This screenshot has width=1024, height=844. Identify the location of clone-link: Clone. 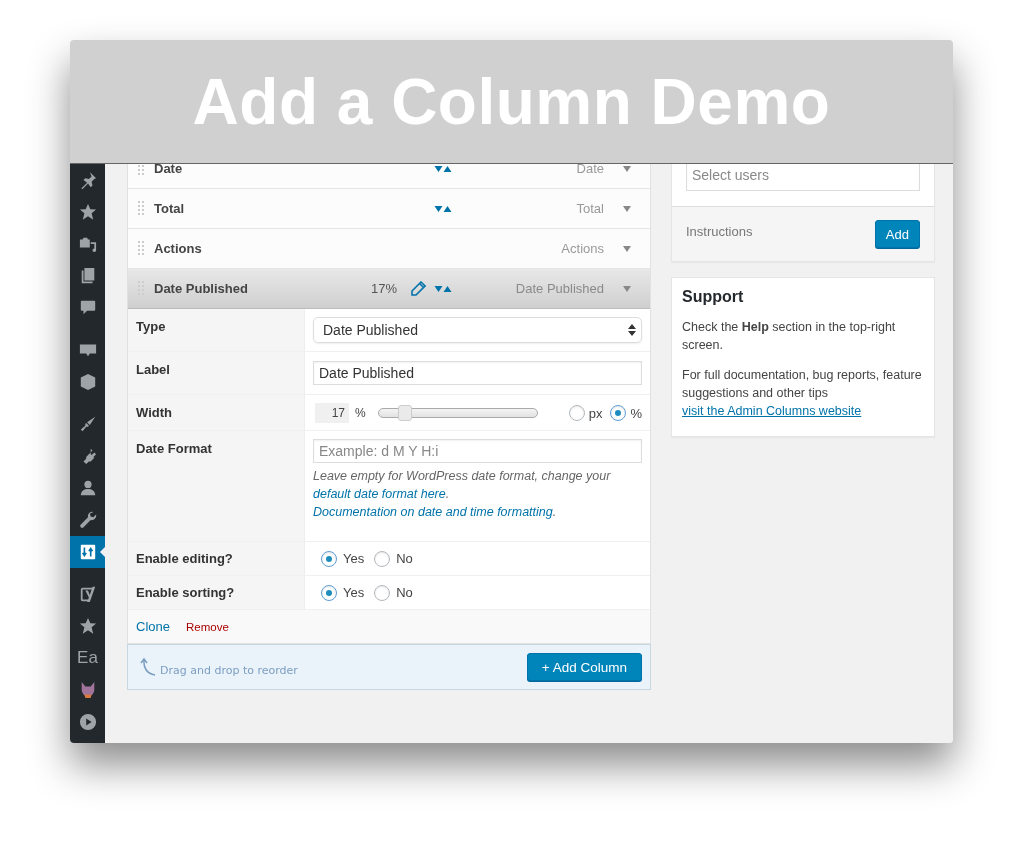
(153, 626).